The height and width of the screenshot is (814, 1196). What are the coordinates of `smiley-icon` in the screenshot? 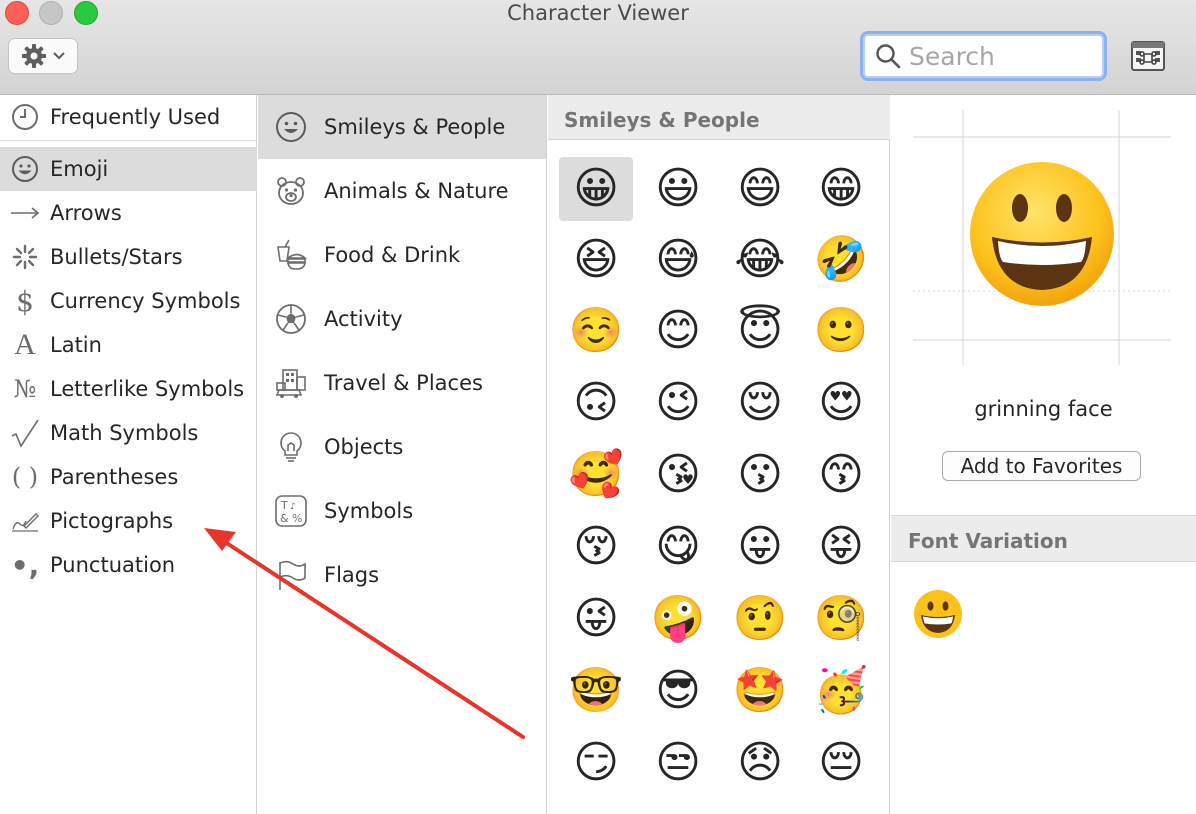 It's located at (291, 127).